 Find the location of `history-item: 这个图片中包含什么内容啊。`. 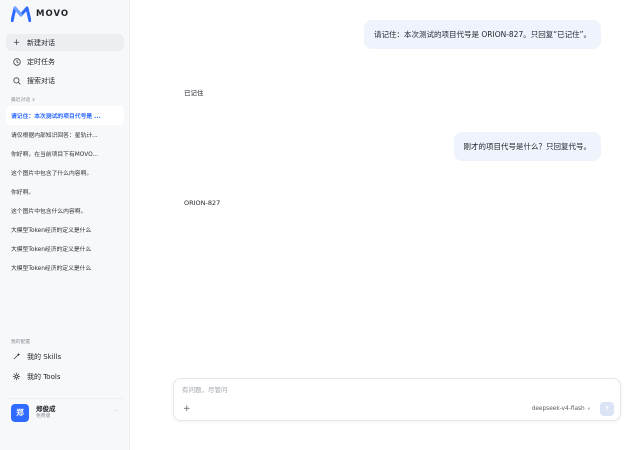

history-item: 这个图片中包含什么内容啊。 is located at coordinates (65, 210).